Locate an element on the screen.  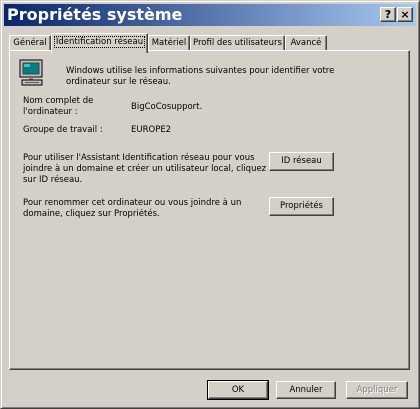
computer-icon is located at coordinates (31, 72).